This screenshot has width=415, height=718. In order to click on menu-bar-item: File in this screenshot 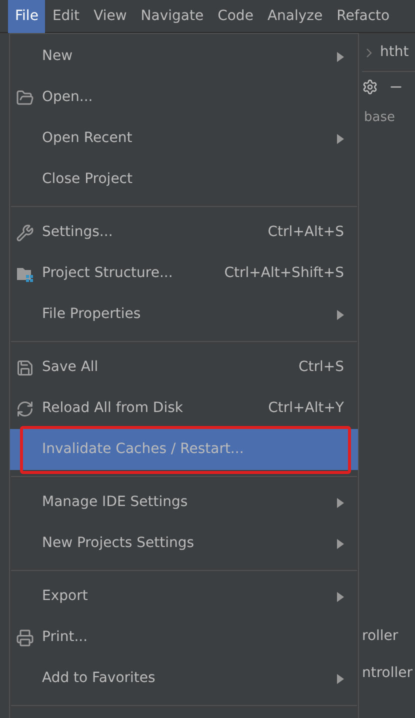, I will do `click(27, 16)`.